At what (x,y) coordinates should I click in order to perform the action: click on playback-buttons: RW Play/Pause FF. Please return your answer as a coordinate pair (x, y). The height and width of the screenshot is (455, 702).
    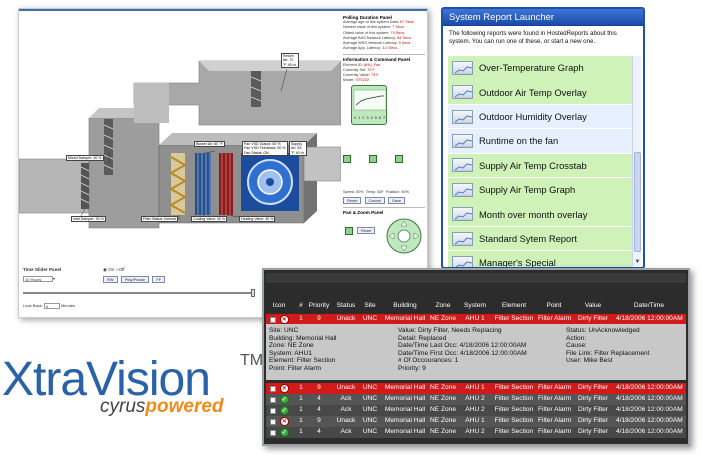
    Looking at the image, I should click on (135, 279).